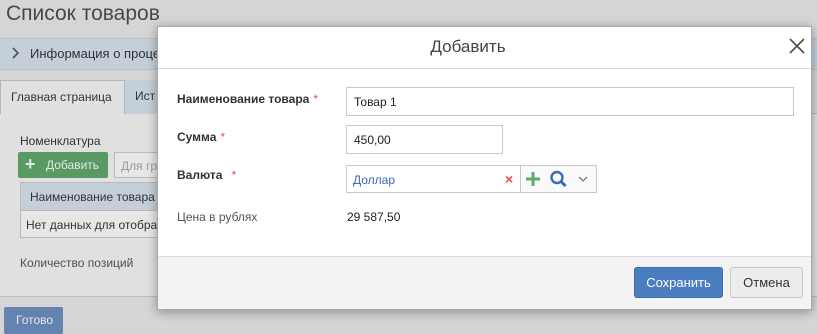  What do you see at coordinates (766, 282) in the screenshot?
I see `cancel-button: Отмена` at bounding box center [766, 282].